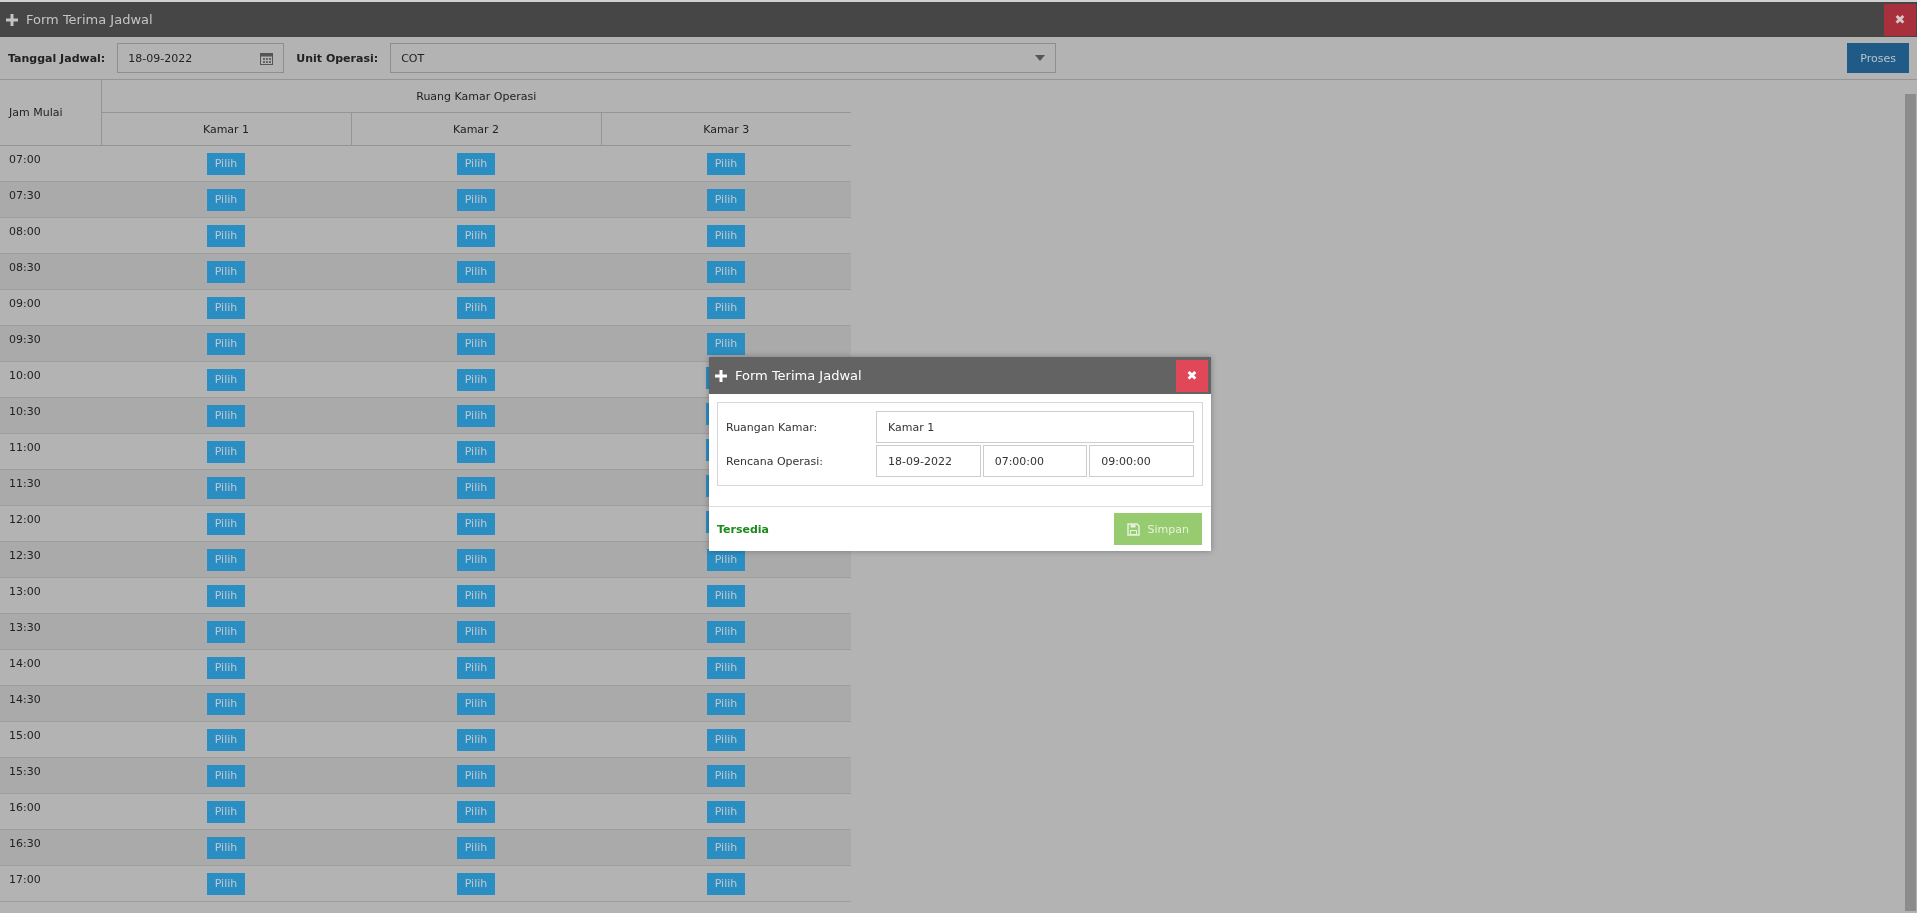 The image size is (1917, 913). Describe the element at coordinates (476, 96) in the screenshot. I see `column-group-header: Ruang Kamar Operasi` at that location.